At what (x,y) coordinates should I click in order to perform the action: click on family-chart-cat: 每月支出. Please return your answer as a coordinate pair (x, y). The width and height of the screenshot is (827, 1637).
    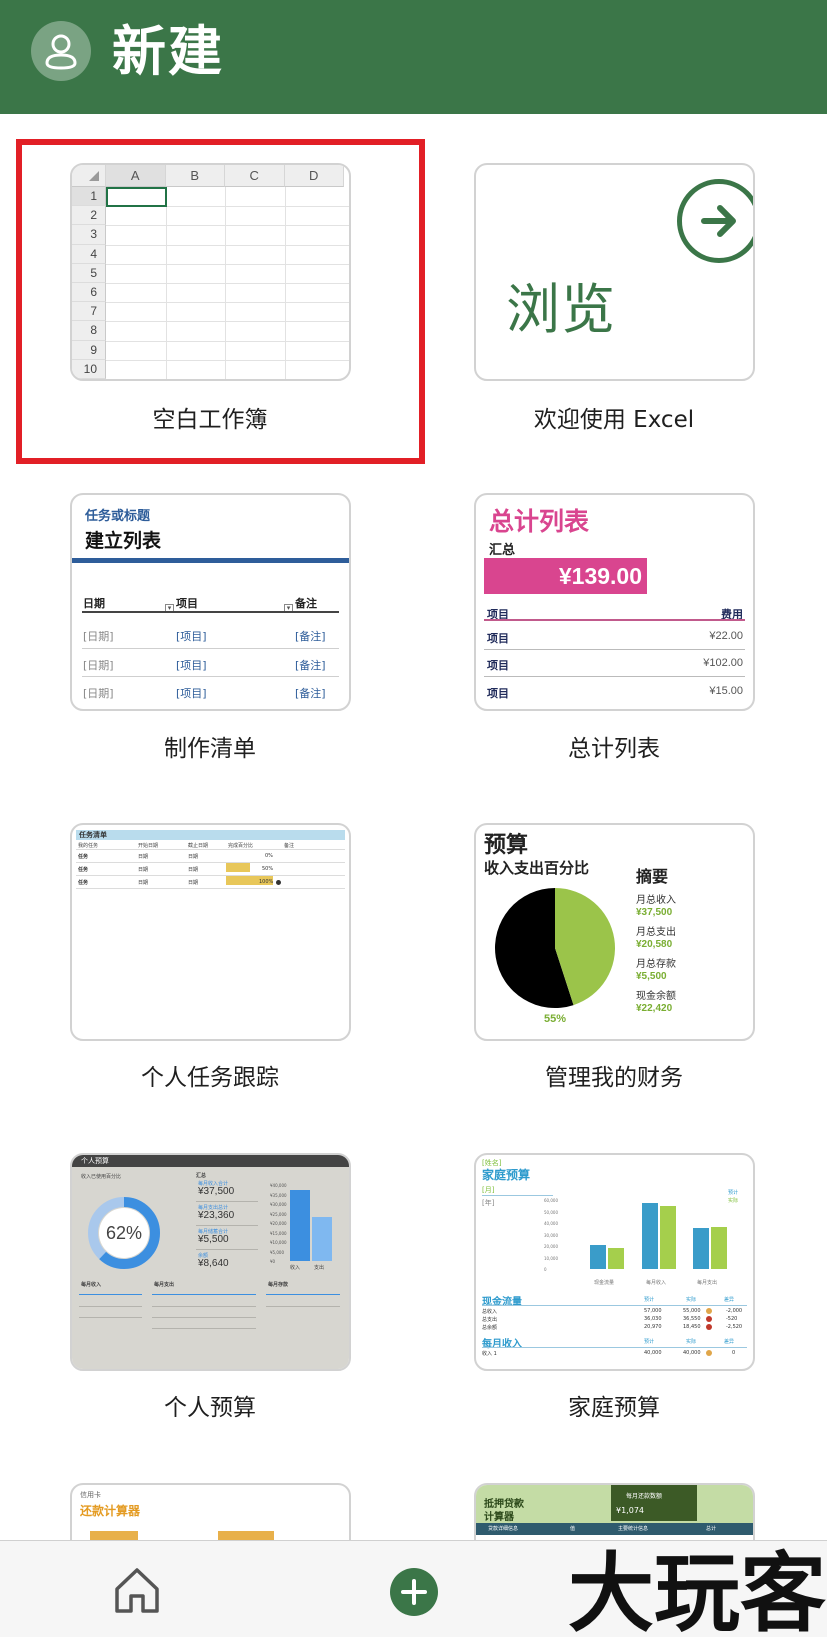
    Looking at the image, I should click on (707, 1283).